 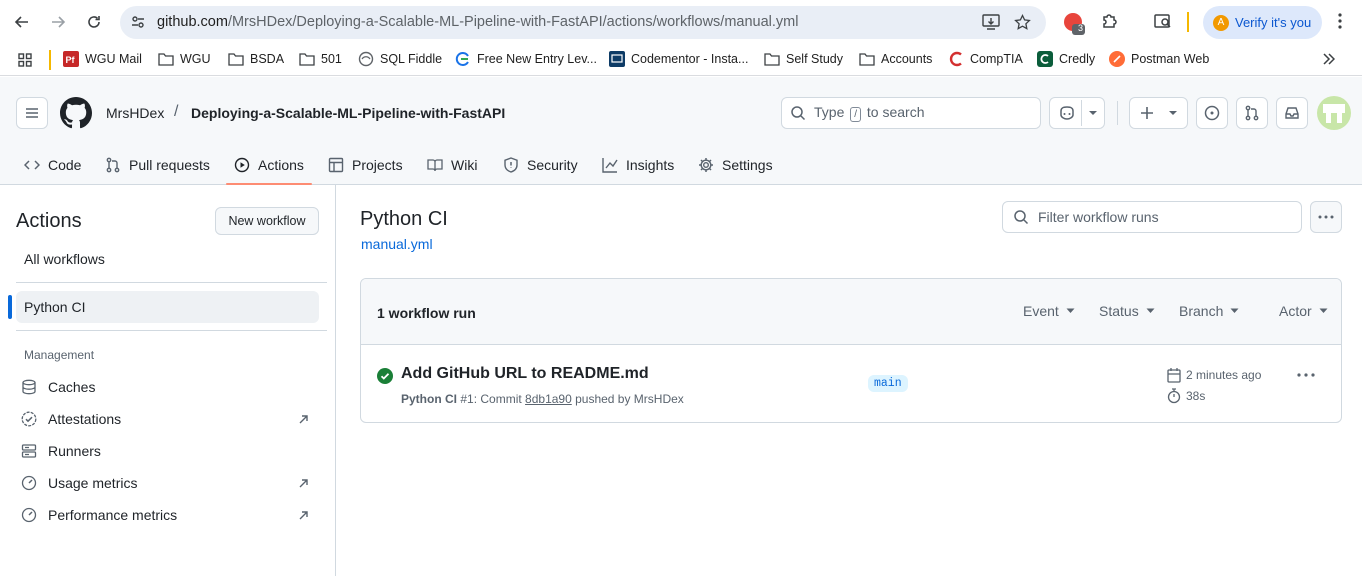 What do you see at coordinates (1117, 59) in the screenshot?
I see `postman-icon` at bounding box center [1117, 59].